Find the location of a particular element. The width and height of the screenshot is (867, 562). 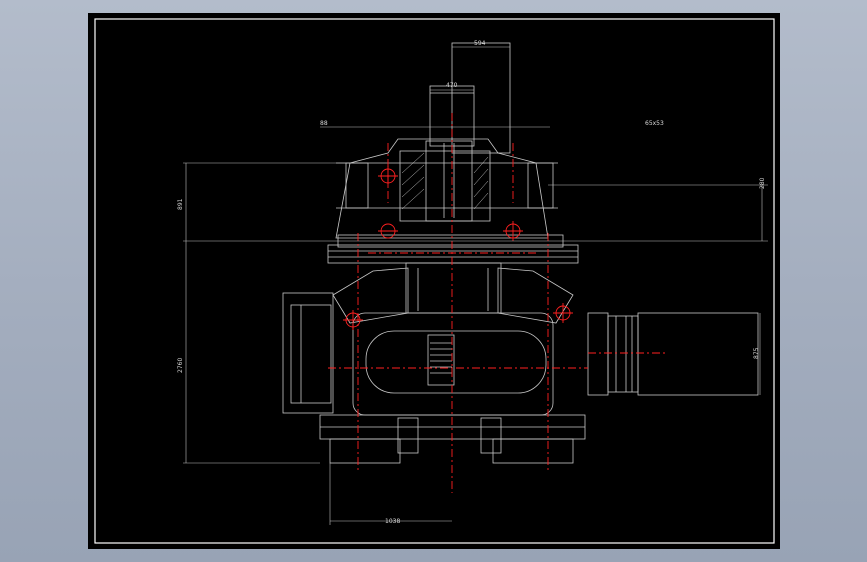

section-hatching is located at coordinates (445, 181).